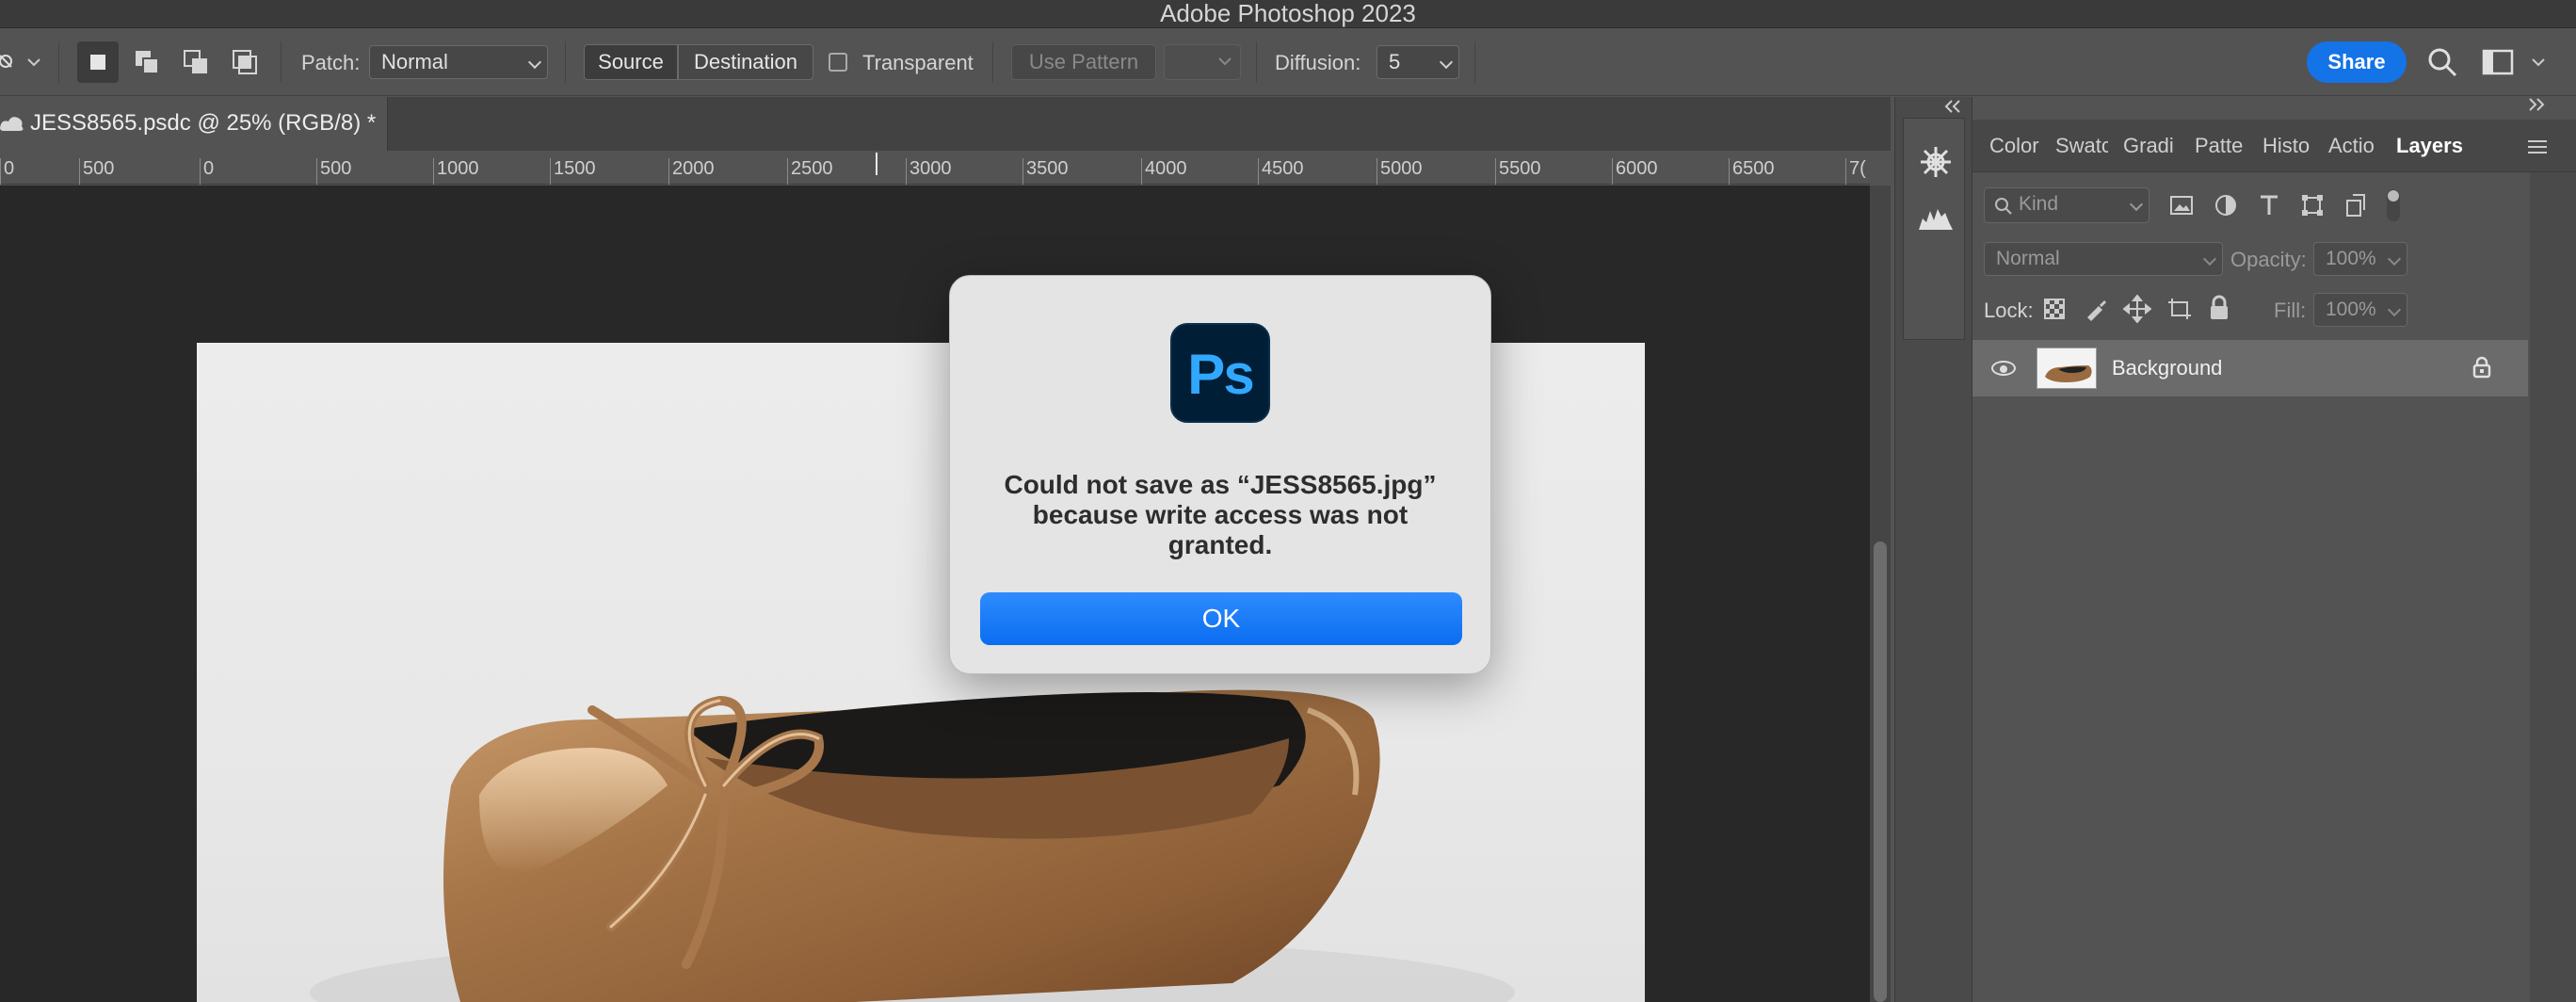 Image resolution: width=2576 pixels, height=1002 pixels. What do you see at coordinates (2054, 312) in the screenshot?
I see `lock-transparent-pixels-icon` at bounding box center [2054, 312].